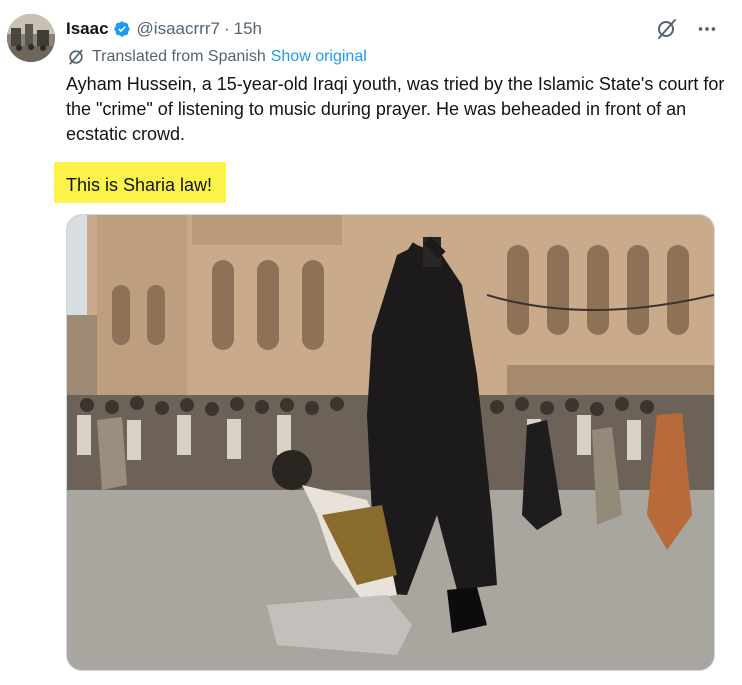  I want to click on translation-notice: Translated from Spanish Show original, so click(216, 57).